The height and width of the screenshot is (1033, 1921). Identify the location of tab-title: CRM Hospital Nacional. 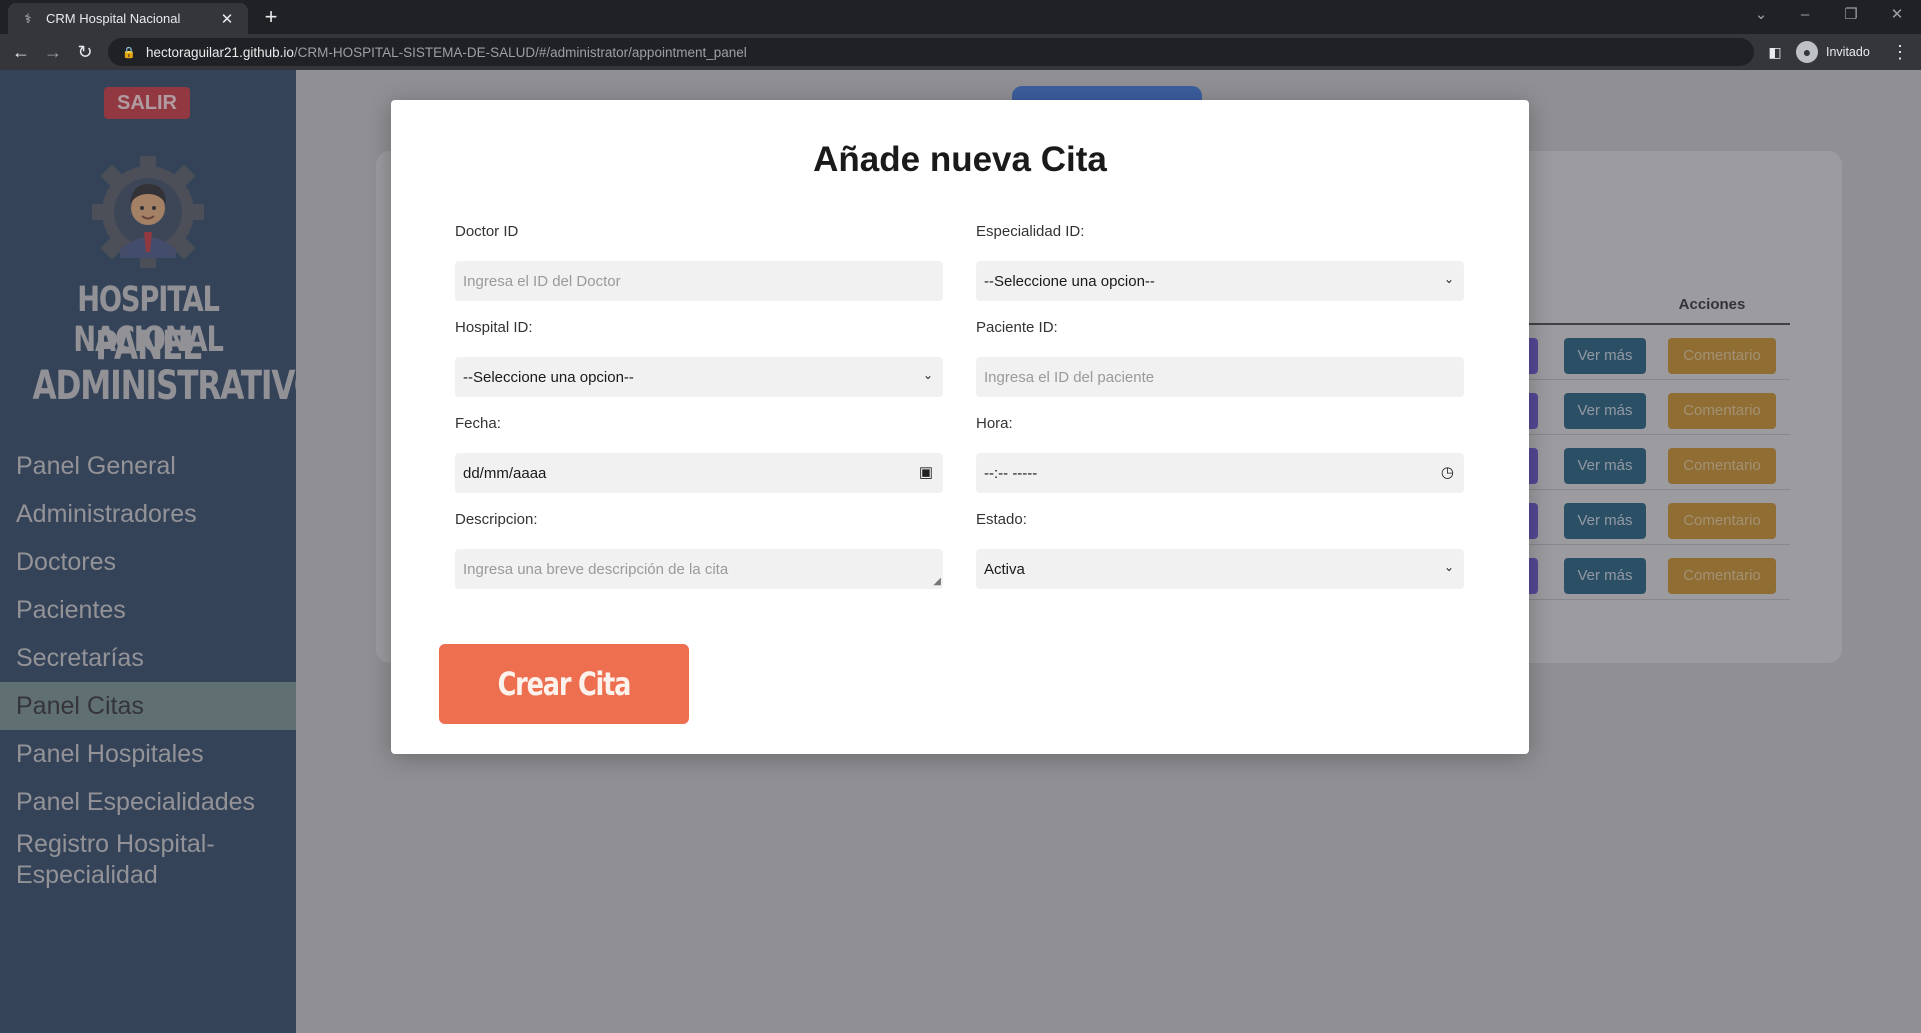
(113, 18).